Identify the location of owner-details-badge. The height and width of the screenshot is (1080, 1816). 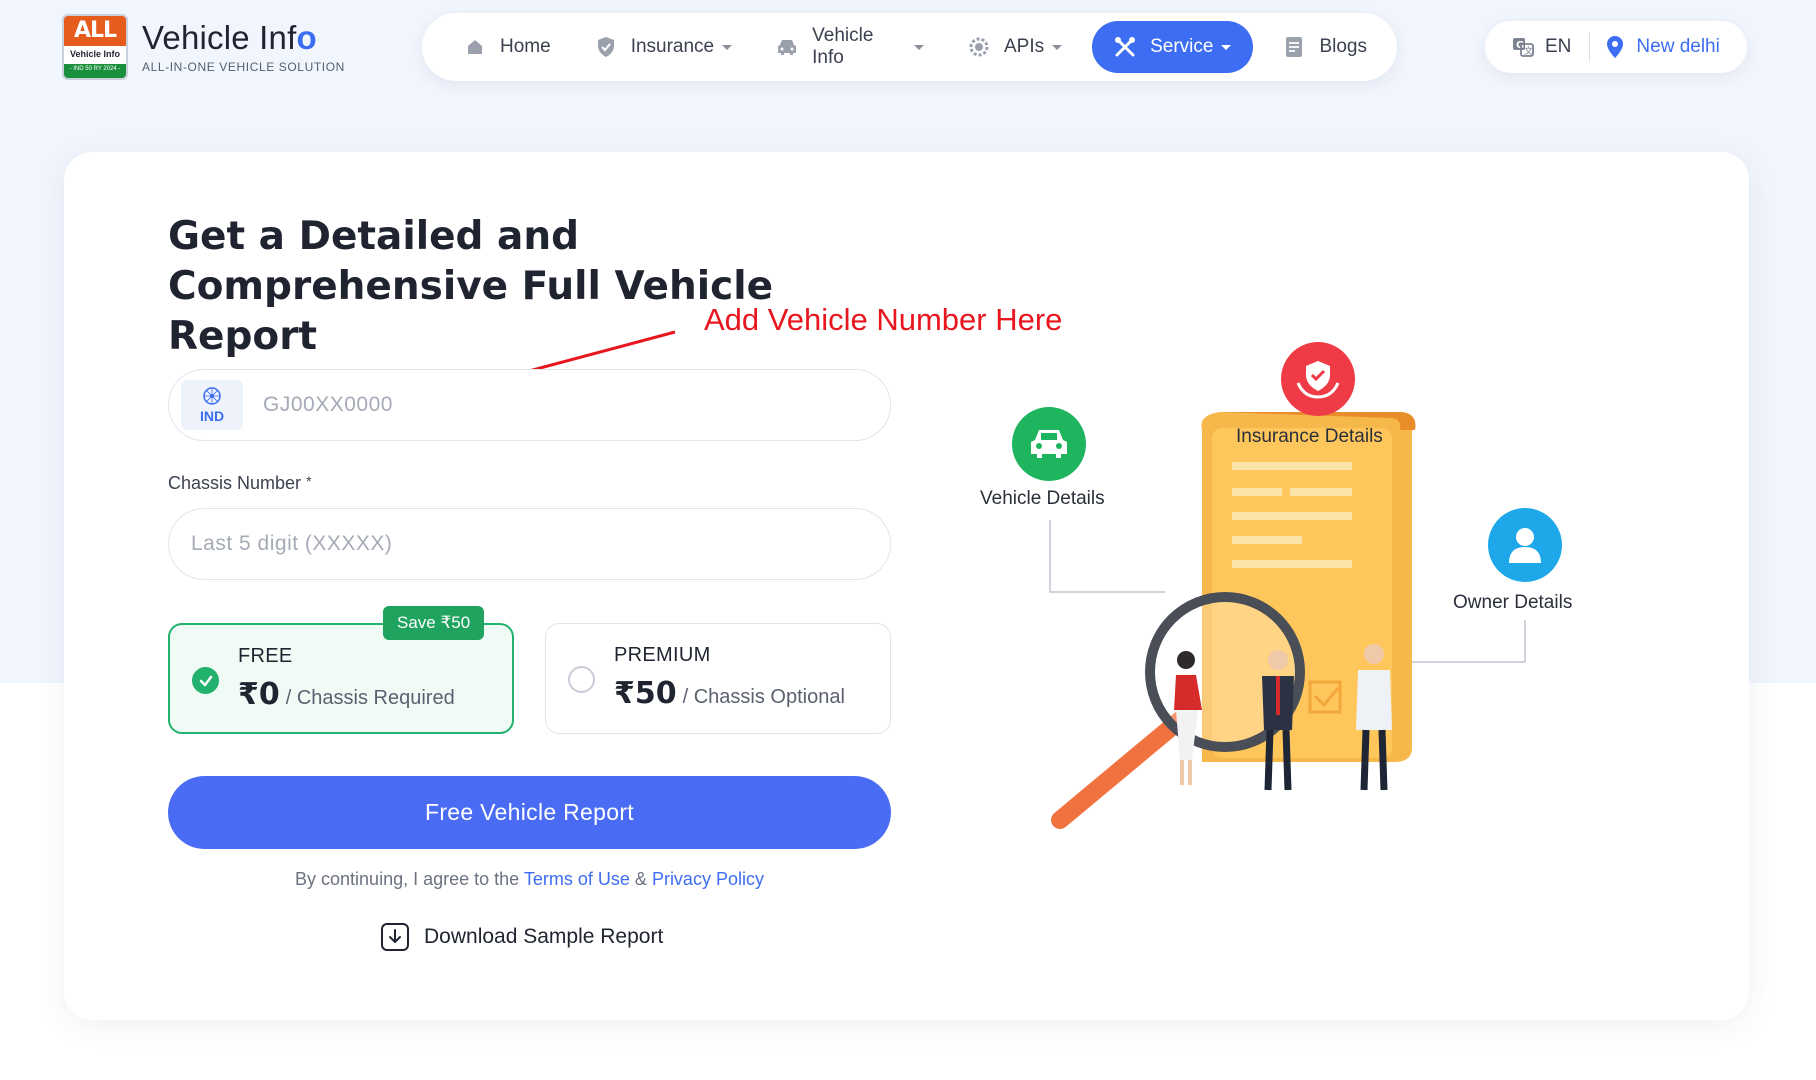
(1525, 545).